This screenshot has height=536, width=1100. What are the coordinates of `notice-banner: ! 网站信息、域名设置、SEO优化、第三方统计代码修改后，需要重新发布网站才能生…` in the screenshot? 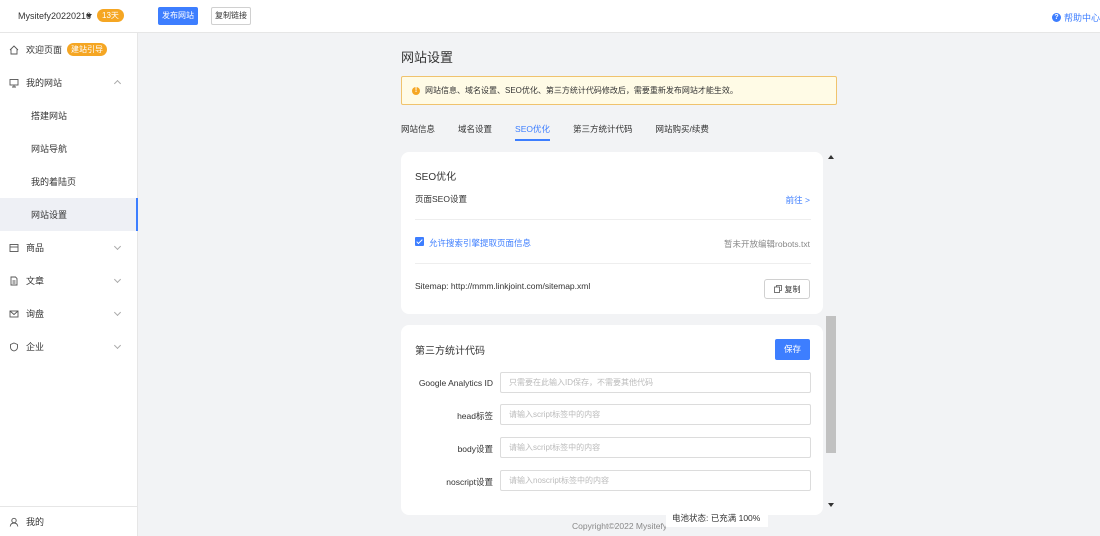 It's located at (619, 90).